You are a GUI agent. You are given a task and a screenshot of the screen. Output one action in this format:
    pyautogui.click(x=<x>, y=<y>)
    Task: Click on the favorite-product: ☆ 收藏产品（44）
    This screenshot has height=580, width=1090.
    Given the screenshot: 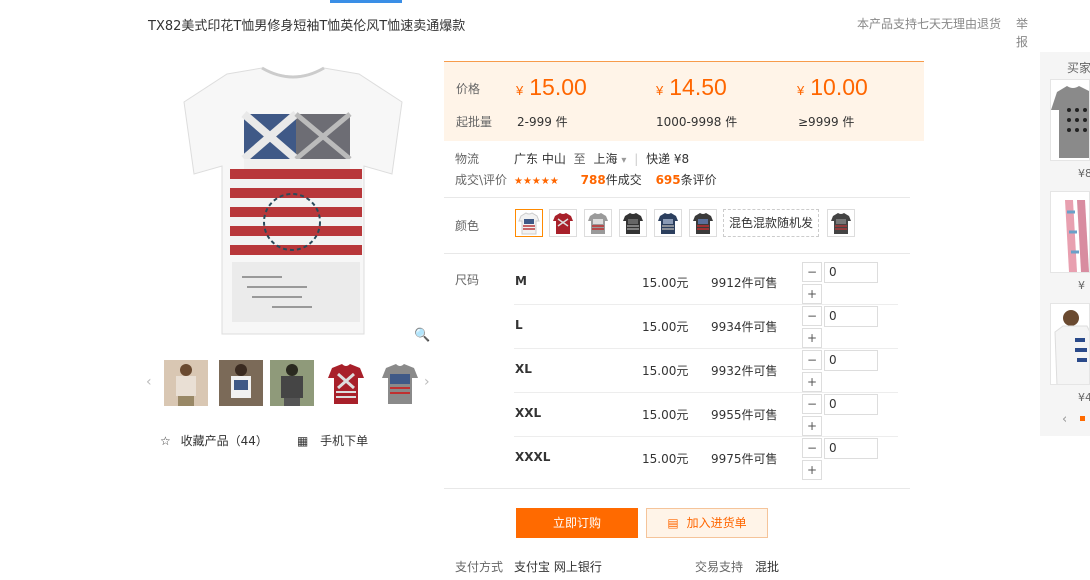 What is the action you would take?
    pyautogui.click(x=214, y=440)
    